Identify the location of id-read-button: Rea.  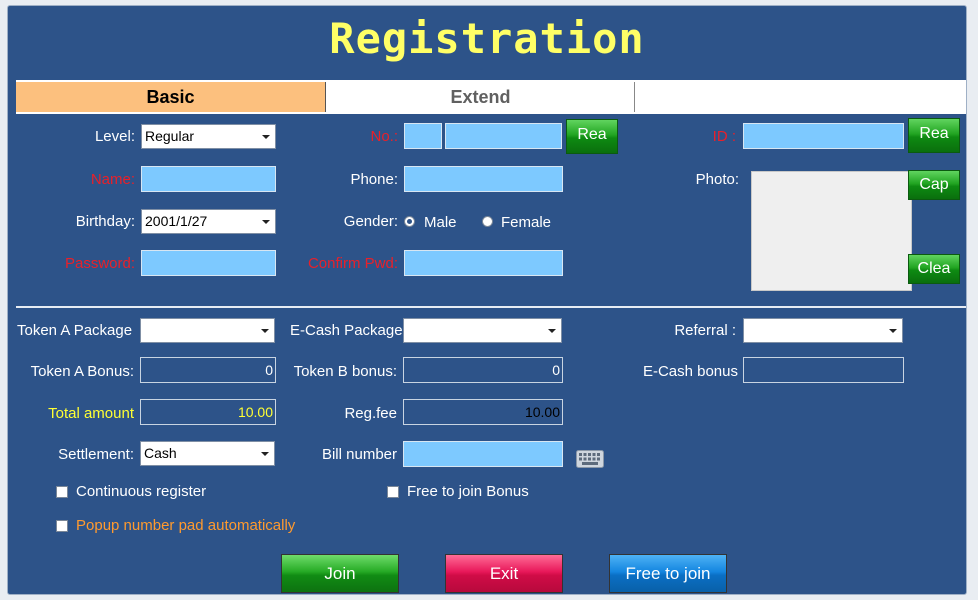
(934, 135).